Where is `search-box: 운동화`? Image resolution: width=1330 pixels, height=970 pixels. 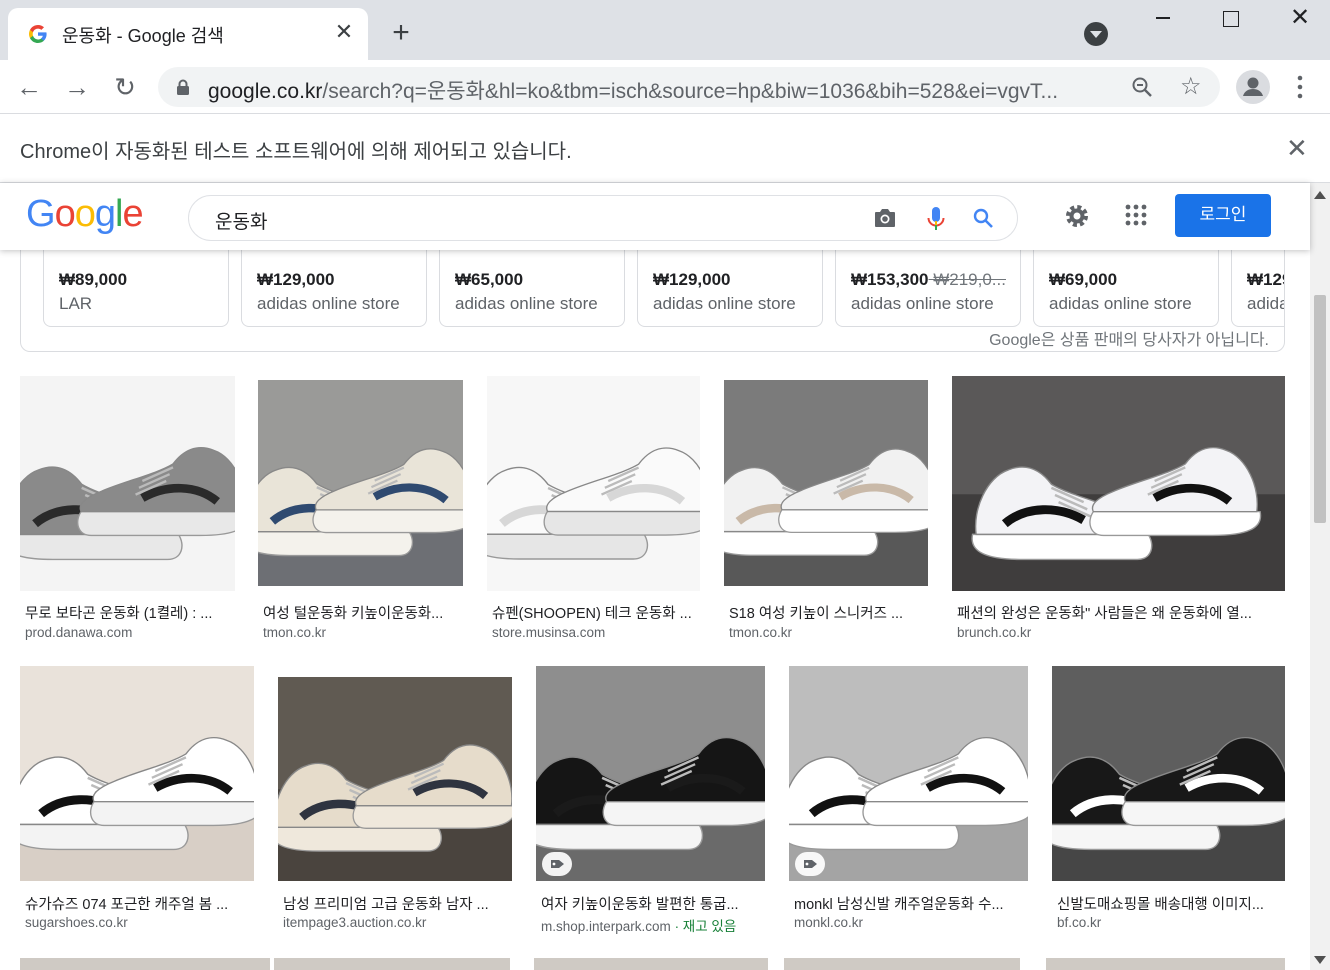 search-box: 운동화 is located at coordinates (603, 218).